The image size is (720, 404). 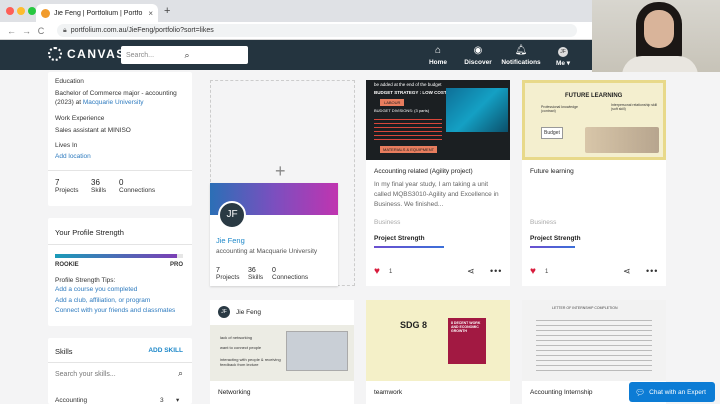 I want to click on header-search-input: Search... ⌕, so click(x=184, y=55).